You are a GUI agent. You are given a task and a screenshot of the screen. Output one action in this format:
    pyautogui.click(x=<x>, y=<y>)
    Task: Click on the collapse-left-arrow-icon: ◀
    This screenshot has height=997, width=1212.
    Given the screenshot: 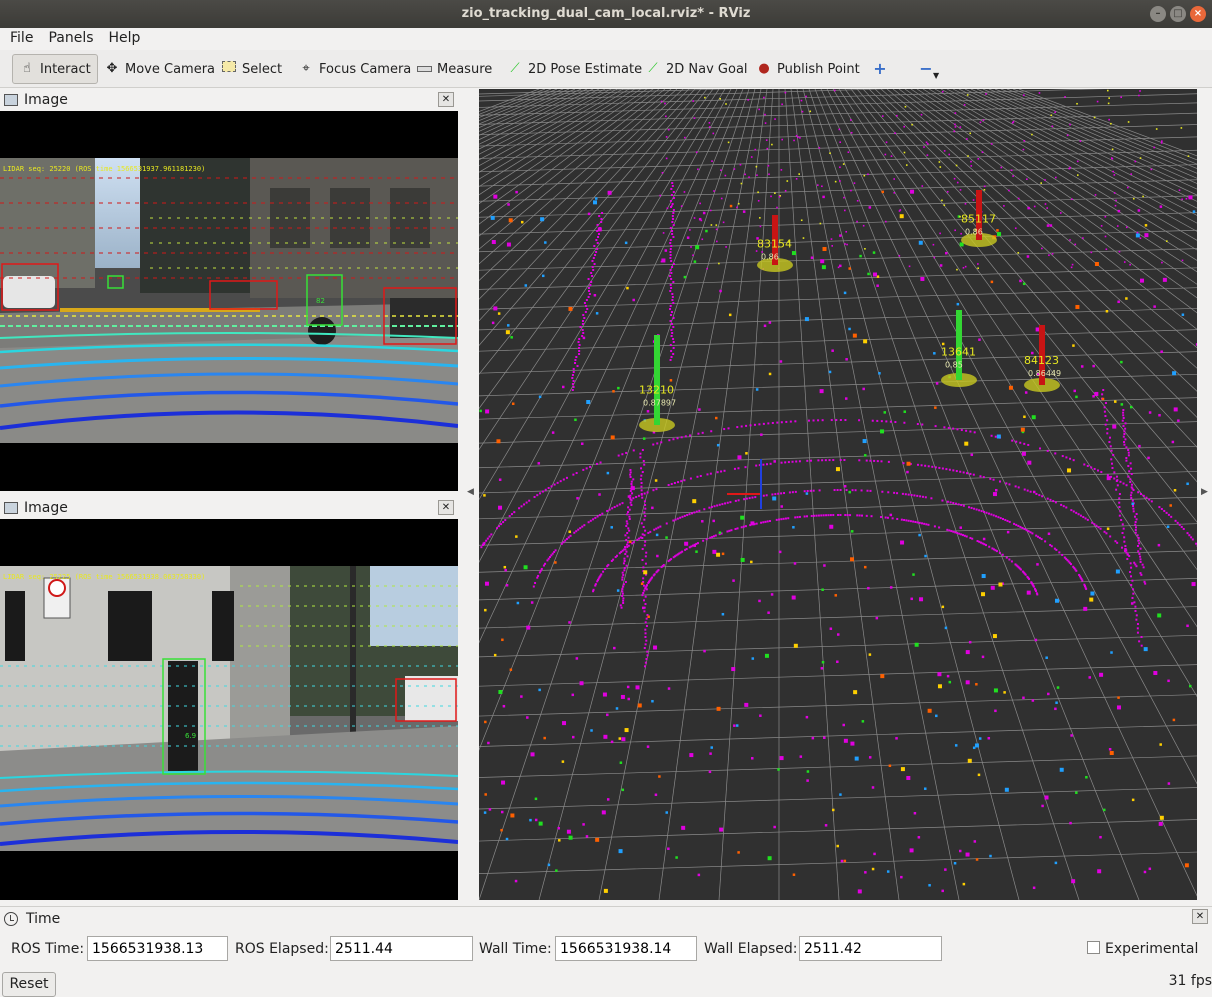 What is the action you would take?
    pyautogui.click(x=472, y=492)
    